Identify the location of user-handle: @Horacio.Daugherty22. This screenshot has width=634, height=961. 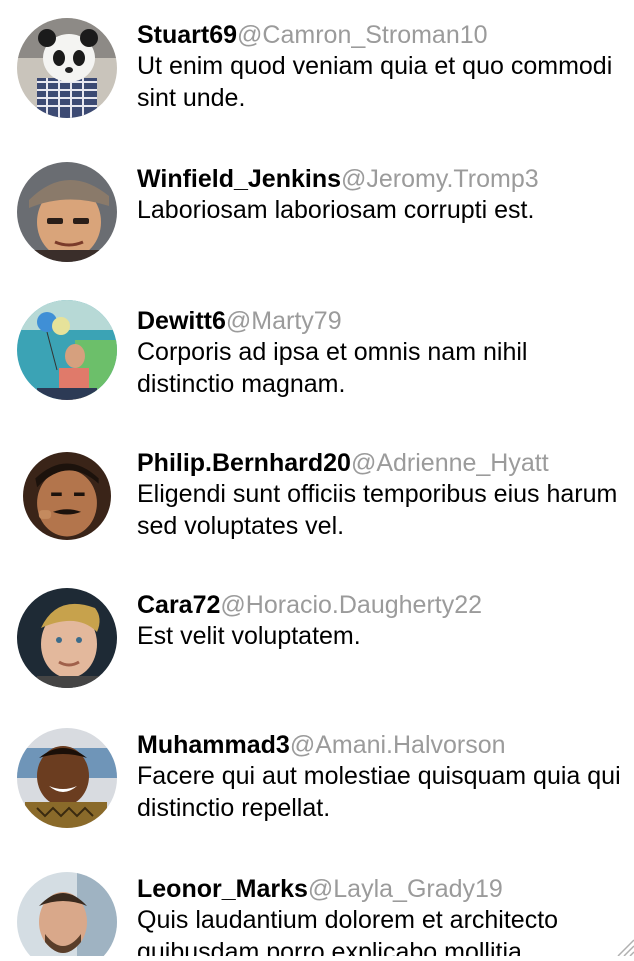
(351, 605).